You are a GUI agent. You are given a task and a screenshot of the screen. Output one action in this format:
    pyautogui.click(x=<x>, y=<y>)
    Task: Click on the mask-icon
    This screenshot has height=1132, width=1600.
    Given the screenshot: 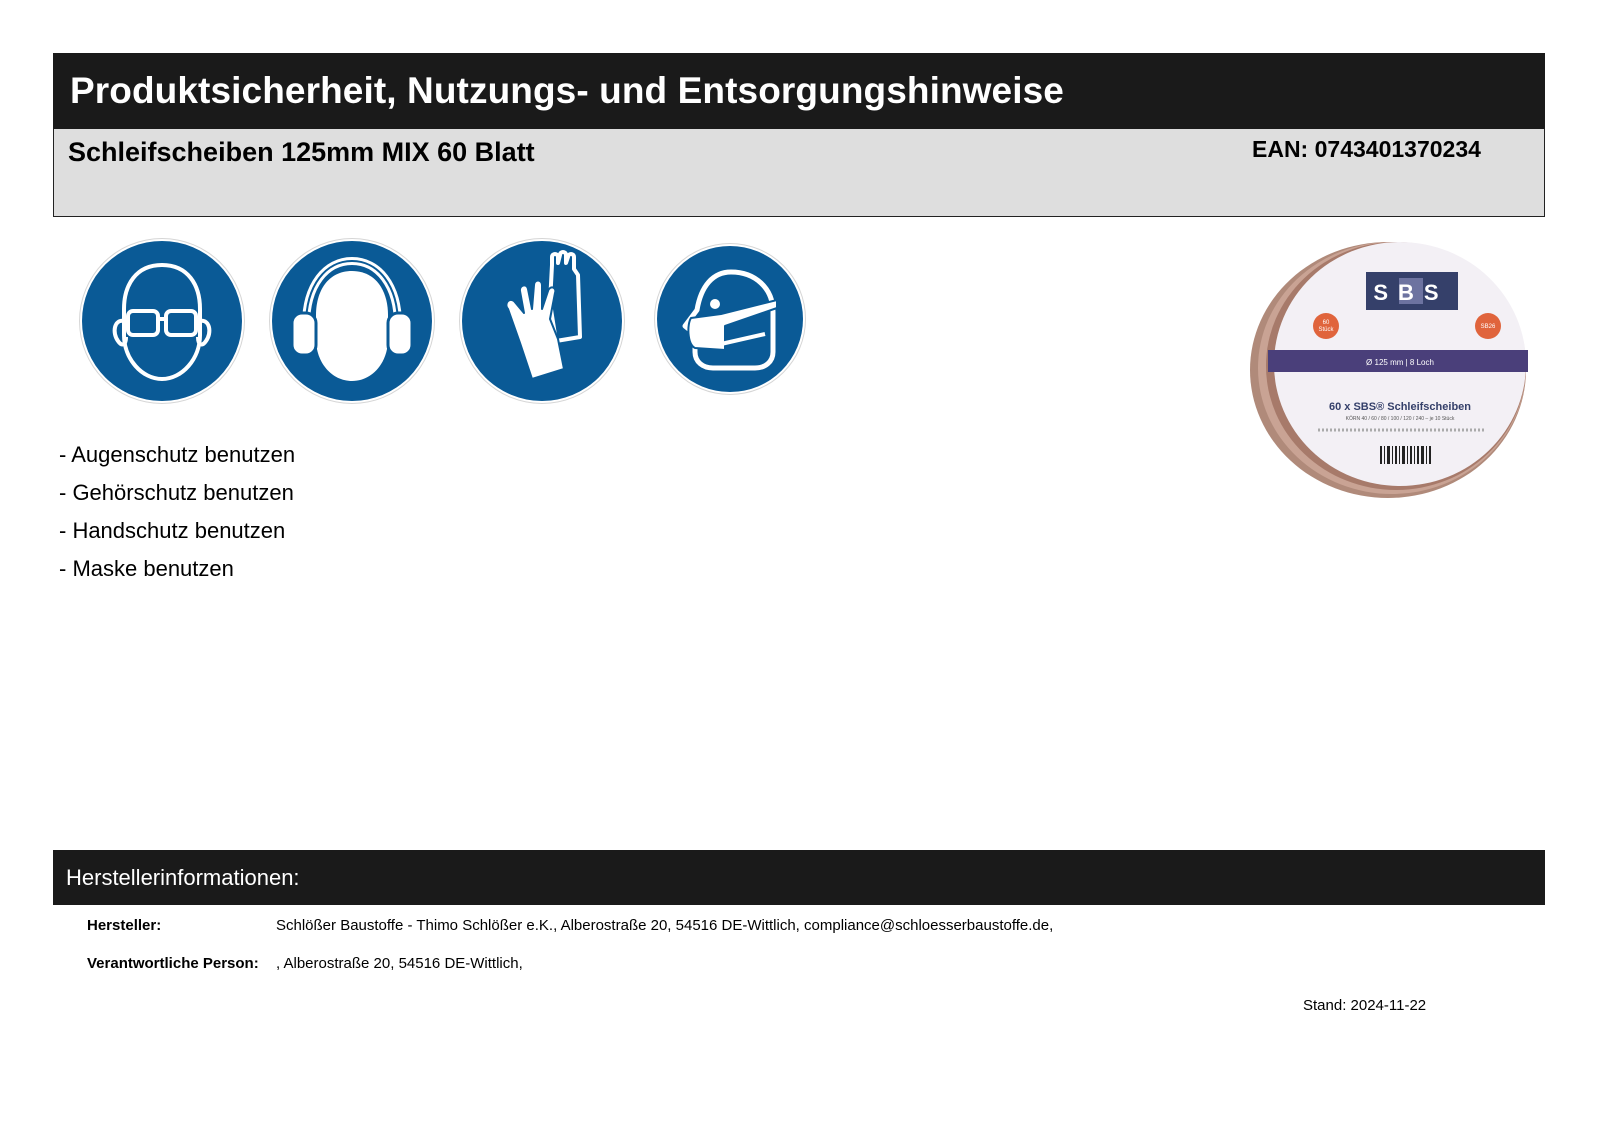 What is the action you would take?
    pyautogui.click(x=730, y=319)
    